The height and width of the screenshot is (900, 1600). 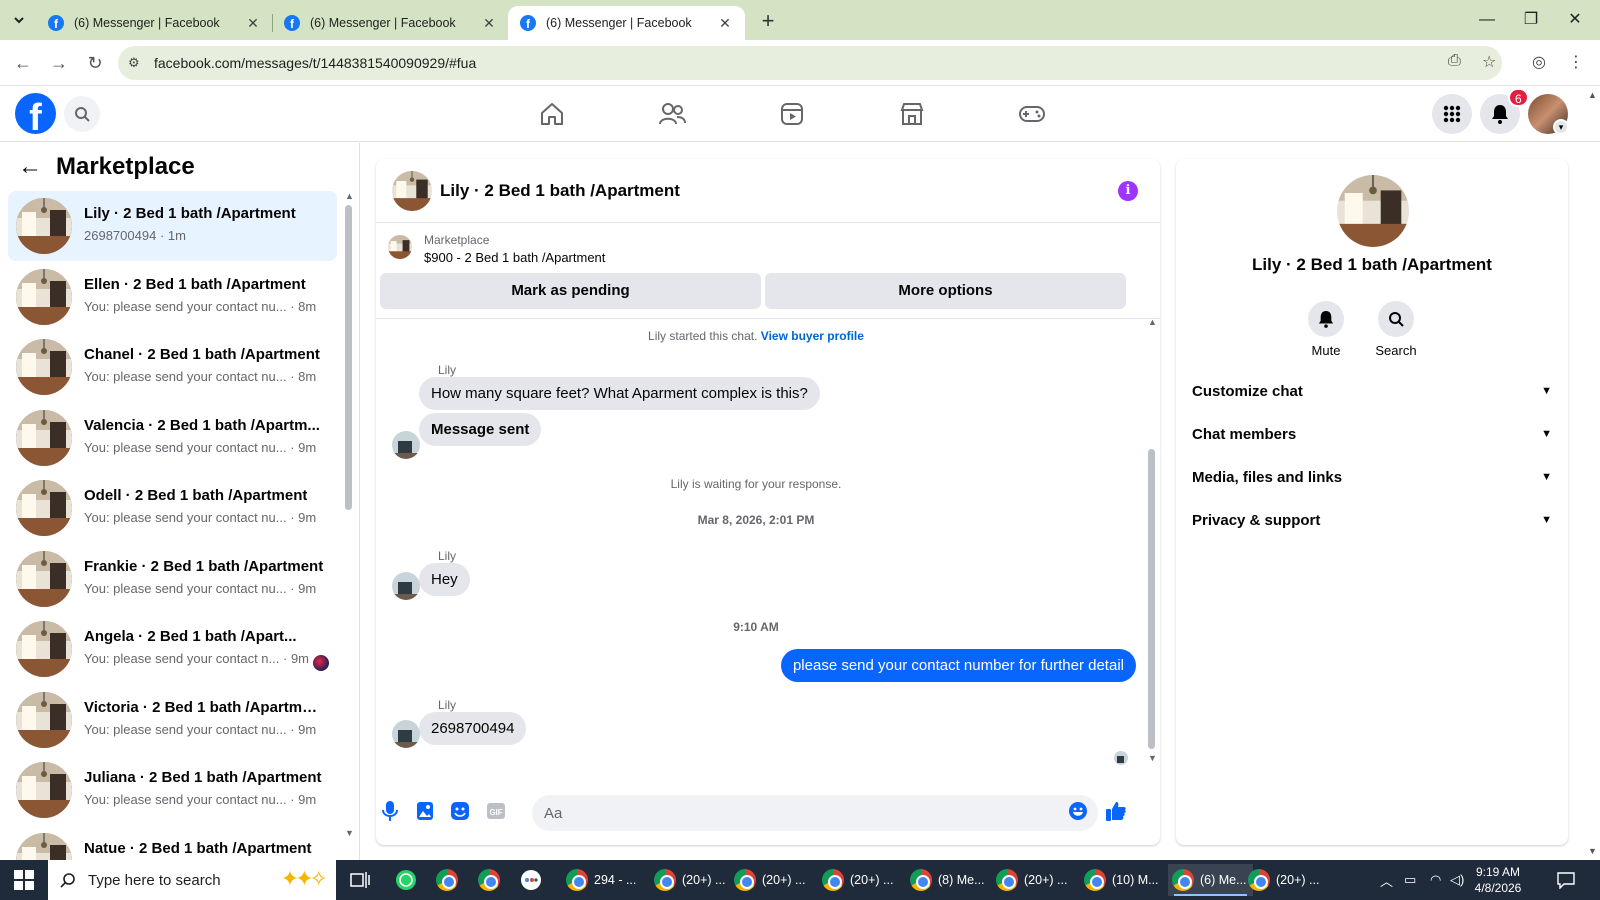 What do you see at coordinates (1032, 114) in the screenshot?
I see `gaming-icon` at bounding box center [1032, 114].